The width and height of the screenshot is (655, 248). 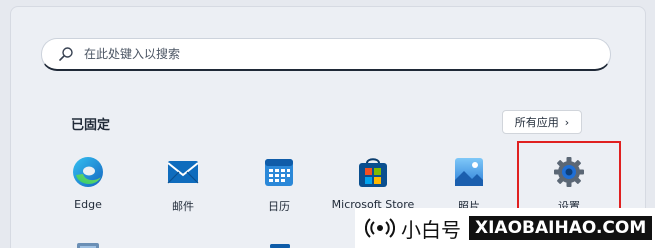 I want to click on search-input, so click(x=324, y=54).